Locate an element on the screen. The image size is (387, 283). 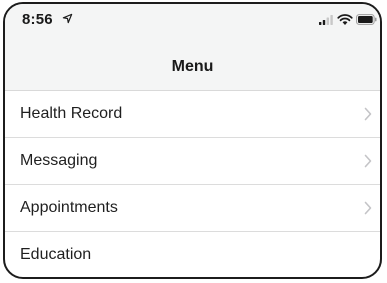
menu-item-label: Appointments is located at coordinates (69, 207).